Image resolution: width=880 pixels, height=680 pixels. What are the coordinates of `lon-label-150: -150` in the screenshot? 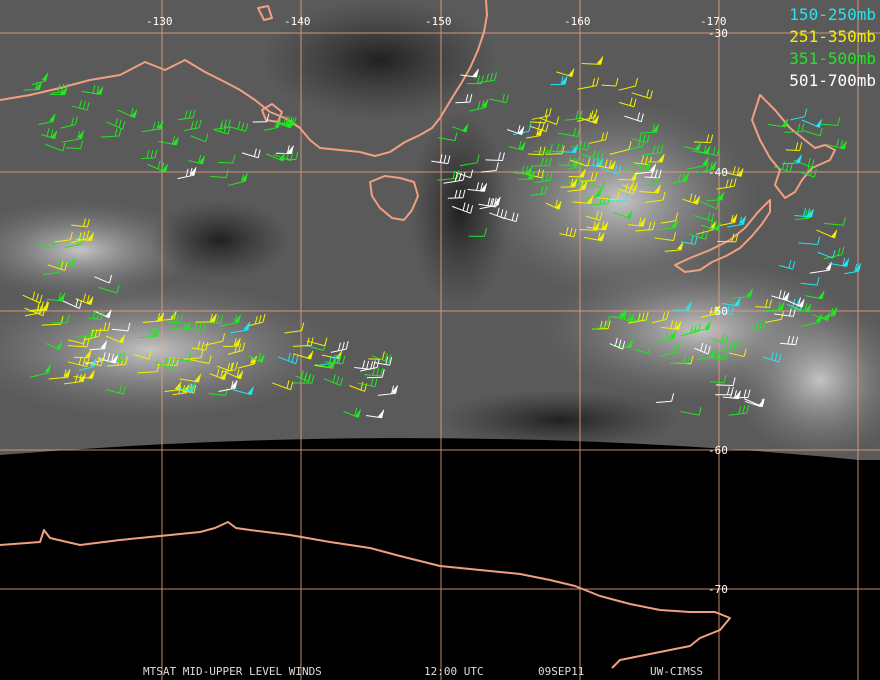 It's located at (438, 21).